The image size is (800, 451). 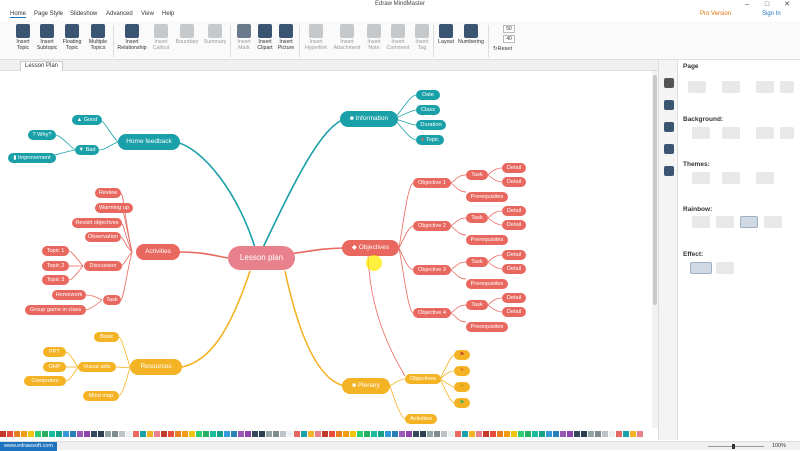 I want to click on task-objective-4: Task, so click(x=477, y=305).